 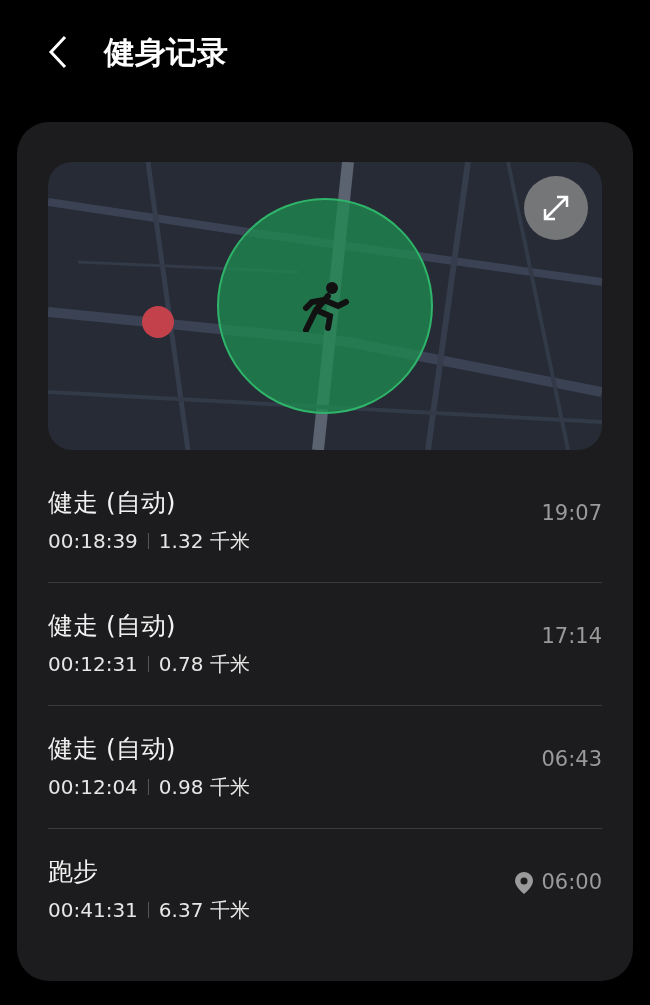 I want to click on record-time: 17:14, so click(x=571, y=636).